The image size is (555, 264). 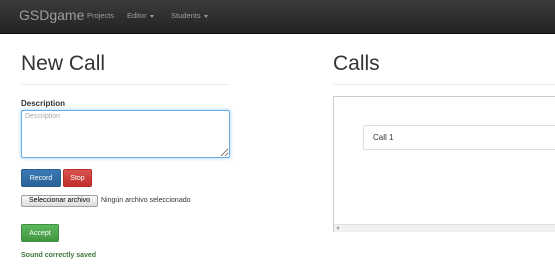 What do you see at coordinates (444, 228) in the screenshot?
I see `calls-horizontal-scrollbar` at bounding box center [444, 228].